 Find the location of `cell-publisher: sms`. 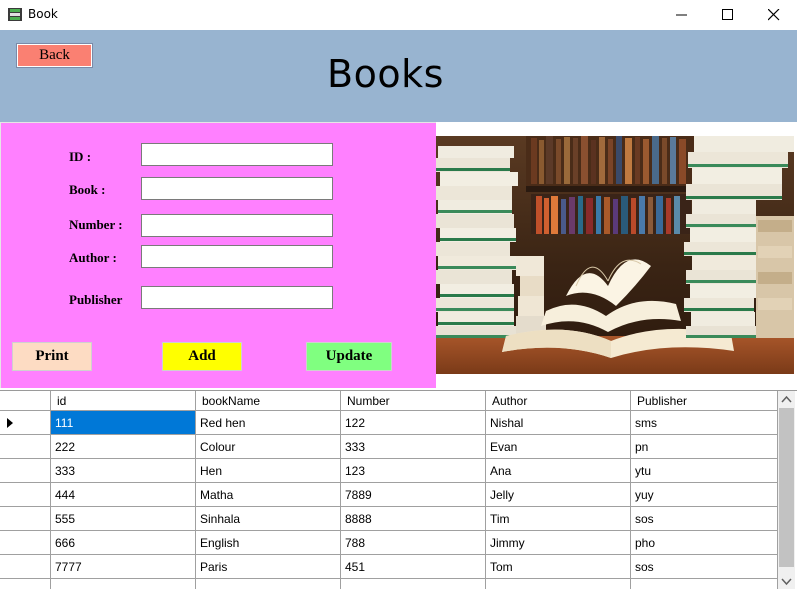

cell-publisher: sms is located at coordinates (704, 423).